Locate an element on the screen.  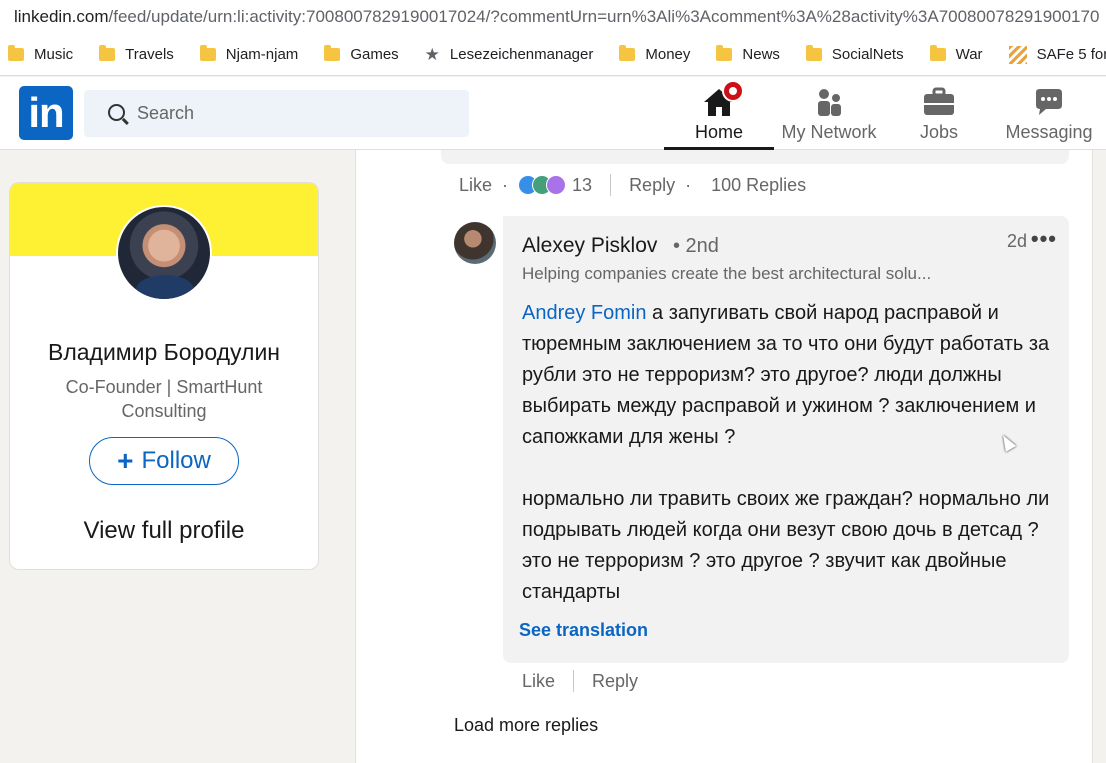
mention-link: Andrey Fomin is located at coordinates (584, 313).